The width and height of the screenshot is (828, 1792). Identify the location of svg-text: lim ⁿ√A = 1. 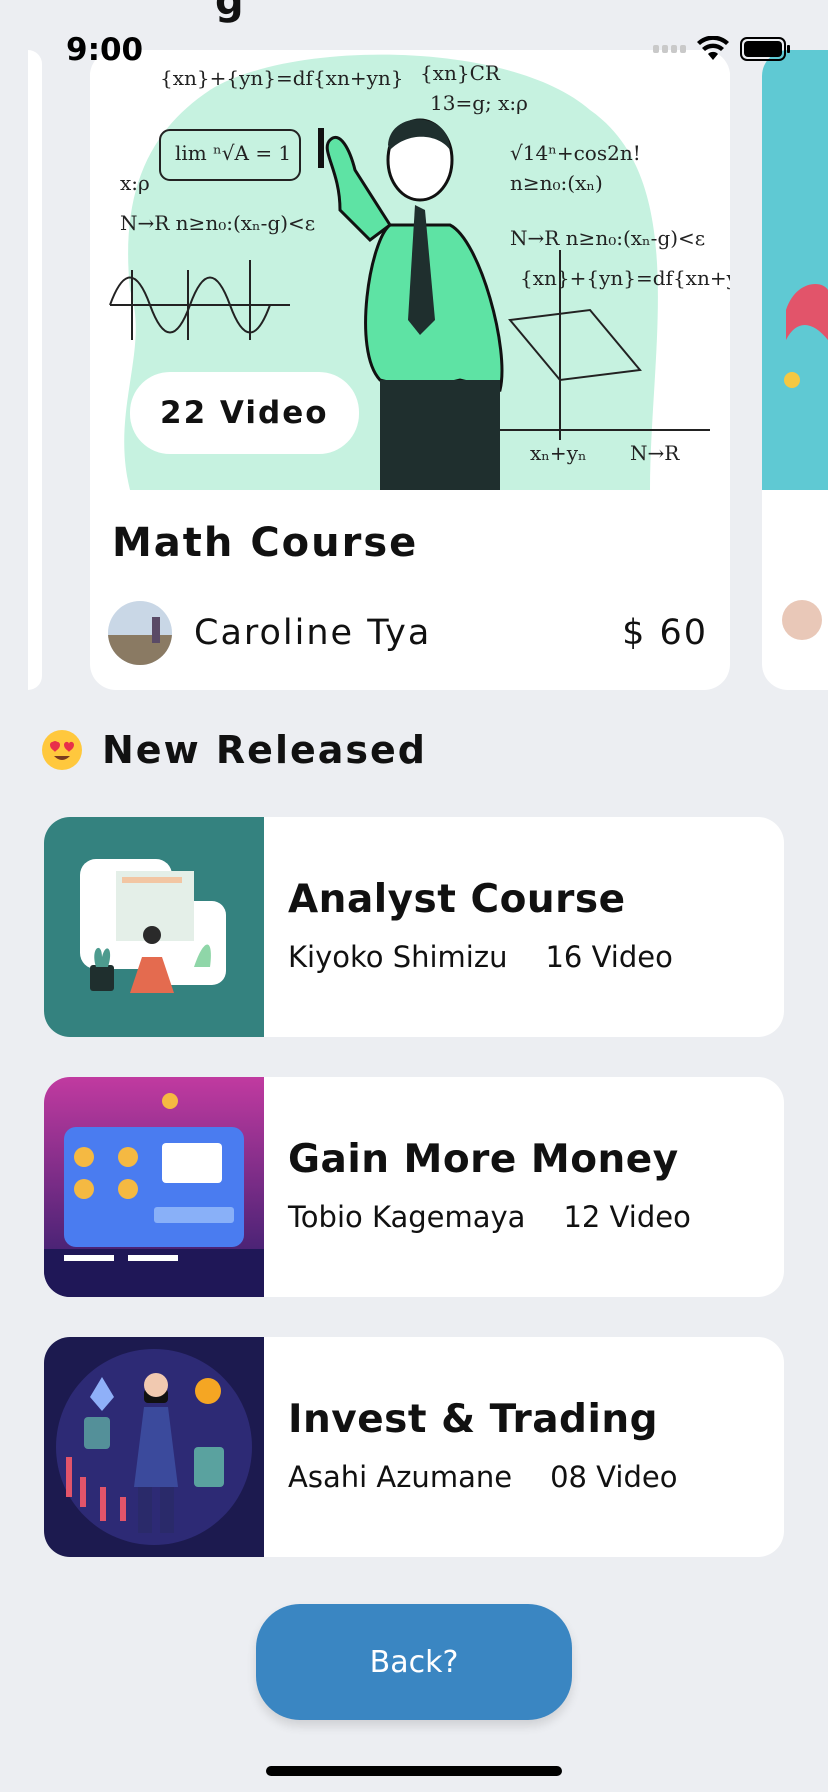
(233, 153).